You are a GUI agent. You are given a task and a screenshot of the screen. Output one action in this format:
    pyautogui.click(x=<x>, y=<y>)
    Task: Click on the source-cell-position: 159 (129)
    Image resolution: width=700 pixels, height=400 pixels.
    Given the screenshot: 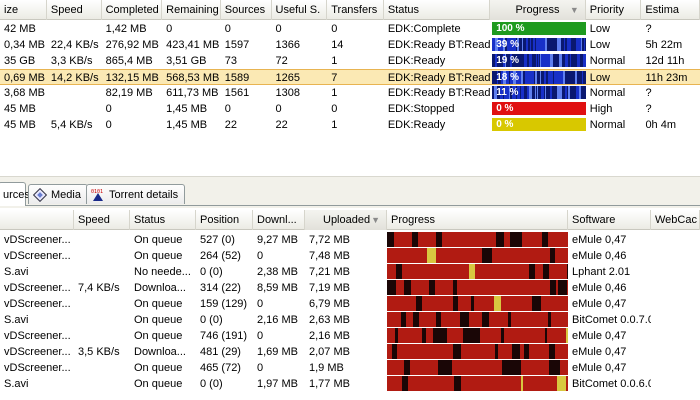 What is the action you would take?
    pyautogui.click(x=224, y=304)
    